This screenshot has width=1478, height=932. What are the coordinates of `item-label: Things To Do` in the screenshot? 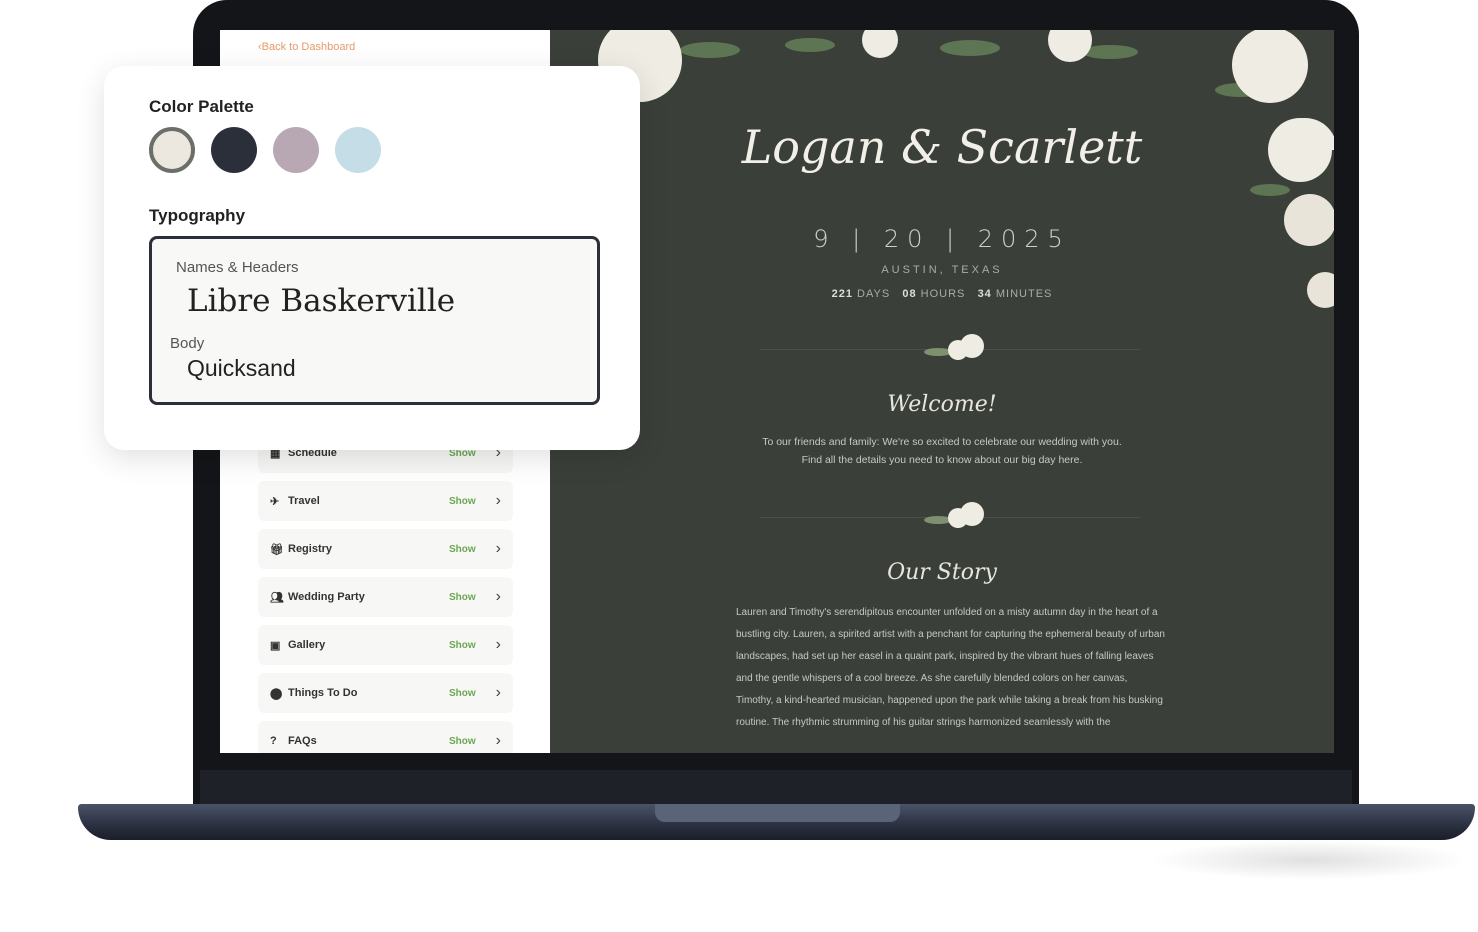 It's located at (323, 693).